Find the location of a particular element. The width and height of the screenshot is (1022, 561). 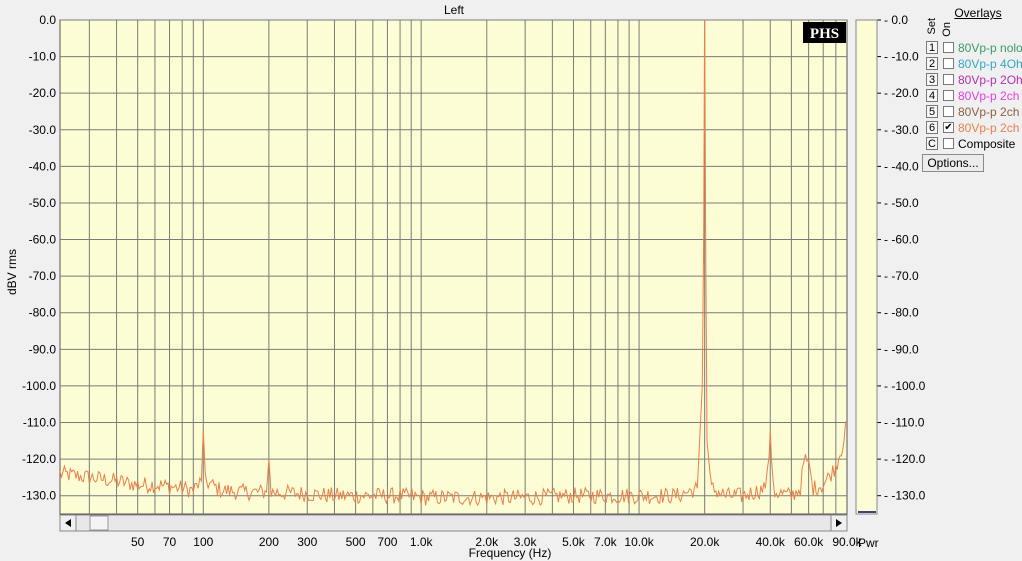

overlay-row-composite: C Composite is located at coordinates (974, 144).